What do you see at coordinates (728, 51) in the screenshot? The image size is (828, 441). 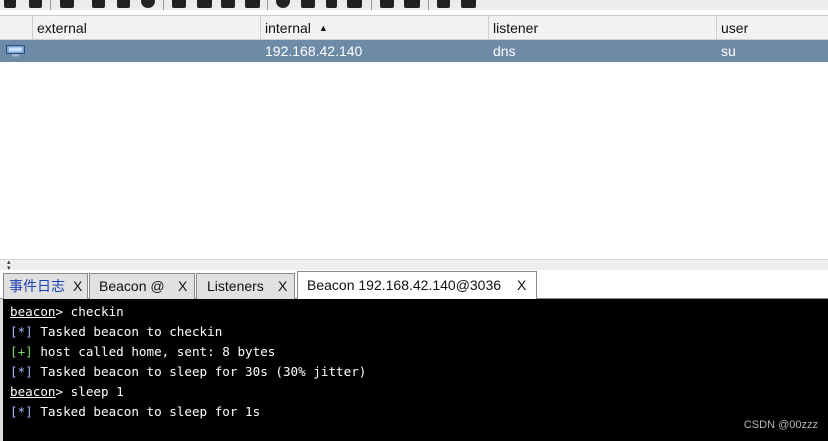 I see `cell-user: su` at bounding box center [728, 51].